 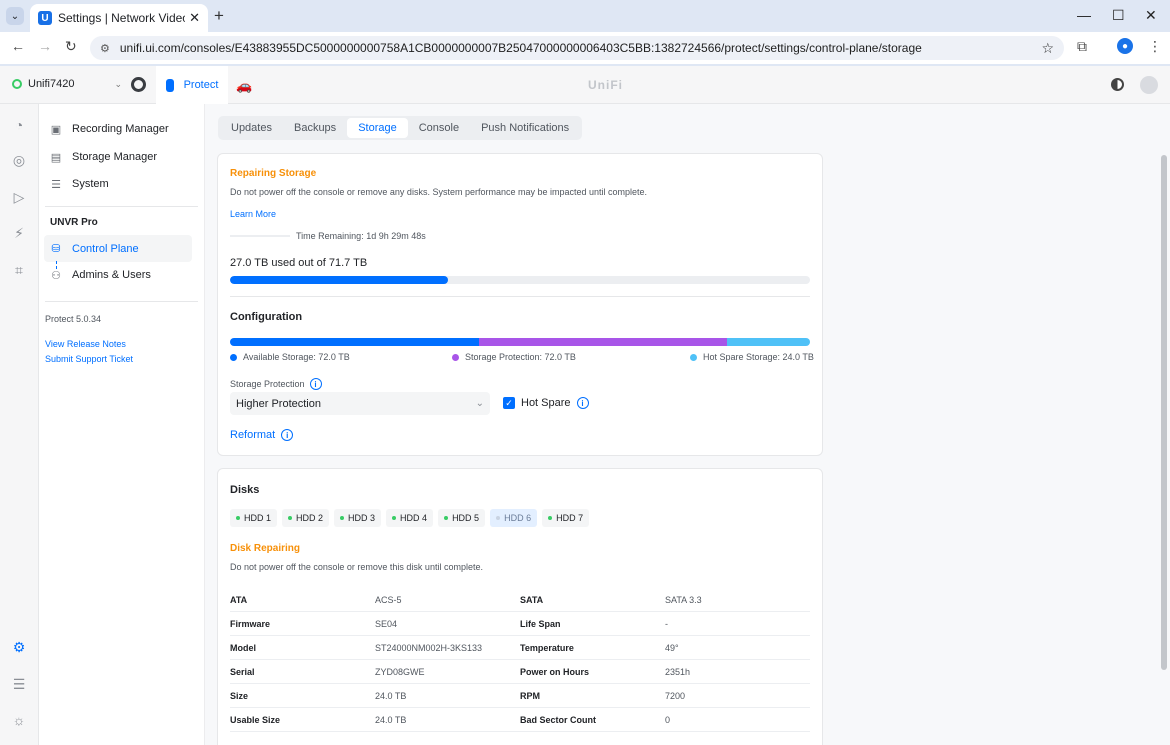 What do you see at coordinates (194, 18) in the screenshot?
I see `close-tab-icon: ✕` at bounding box center [194, 18].